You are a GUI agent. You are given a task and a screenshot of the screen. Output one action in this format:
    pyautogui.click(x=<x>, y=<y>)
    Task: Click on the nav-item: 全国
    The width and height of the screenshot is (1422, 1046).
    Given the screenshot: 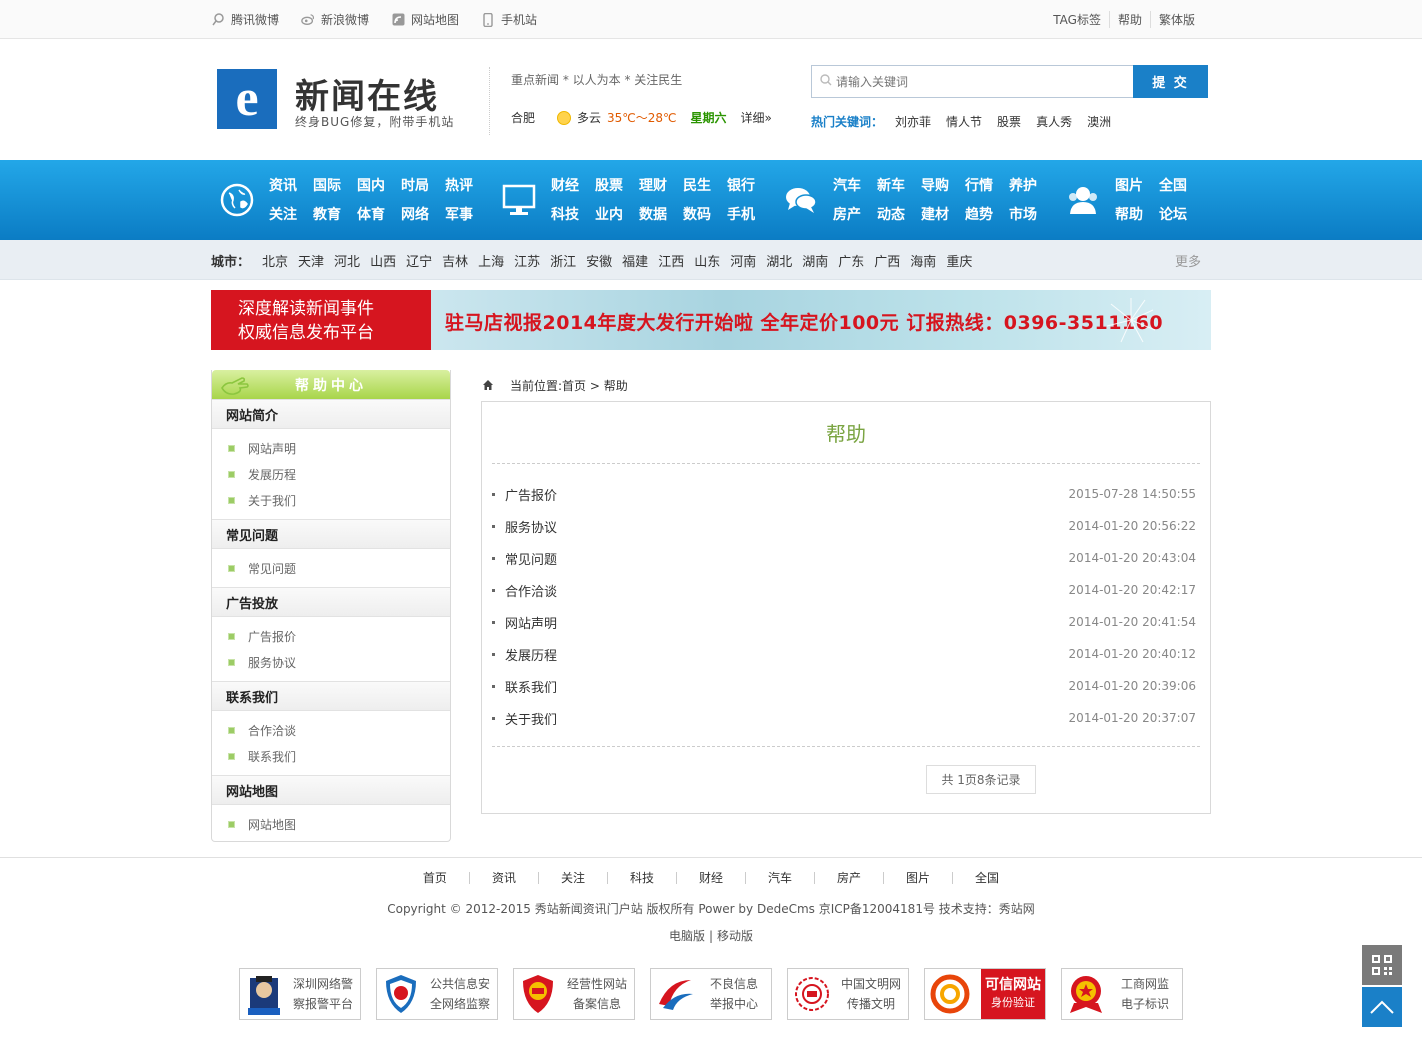 What is the action you would take?
    pyautogui.click(x=1181, y=186)
    